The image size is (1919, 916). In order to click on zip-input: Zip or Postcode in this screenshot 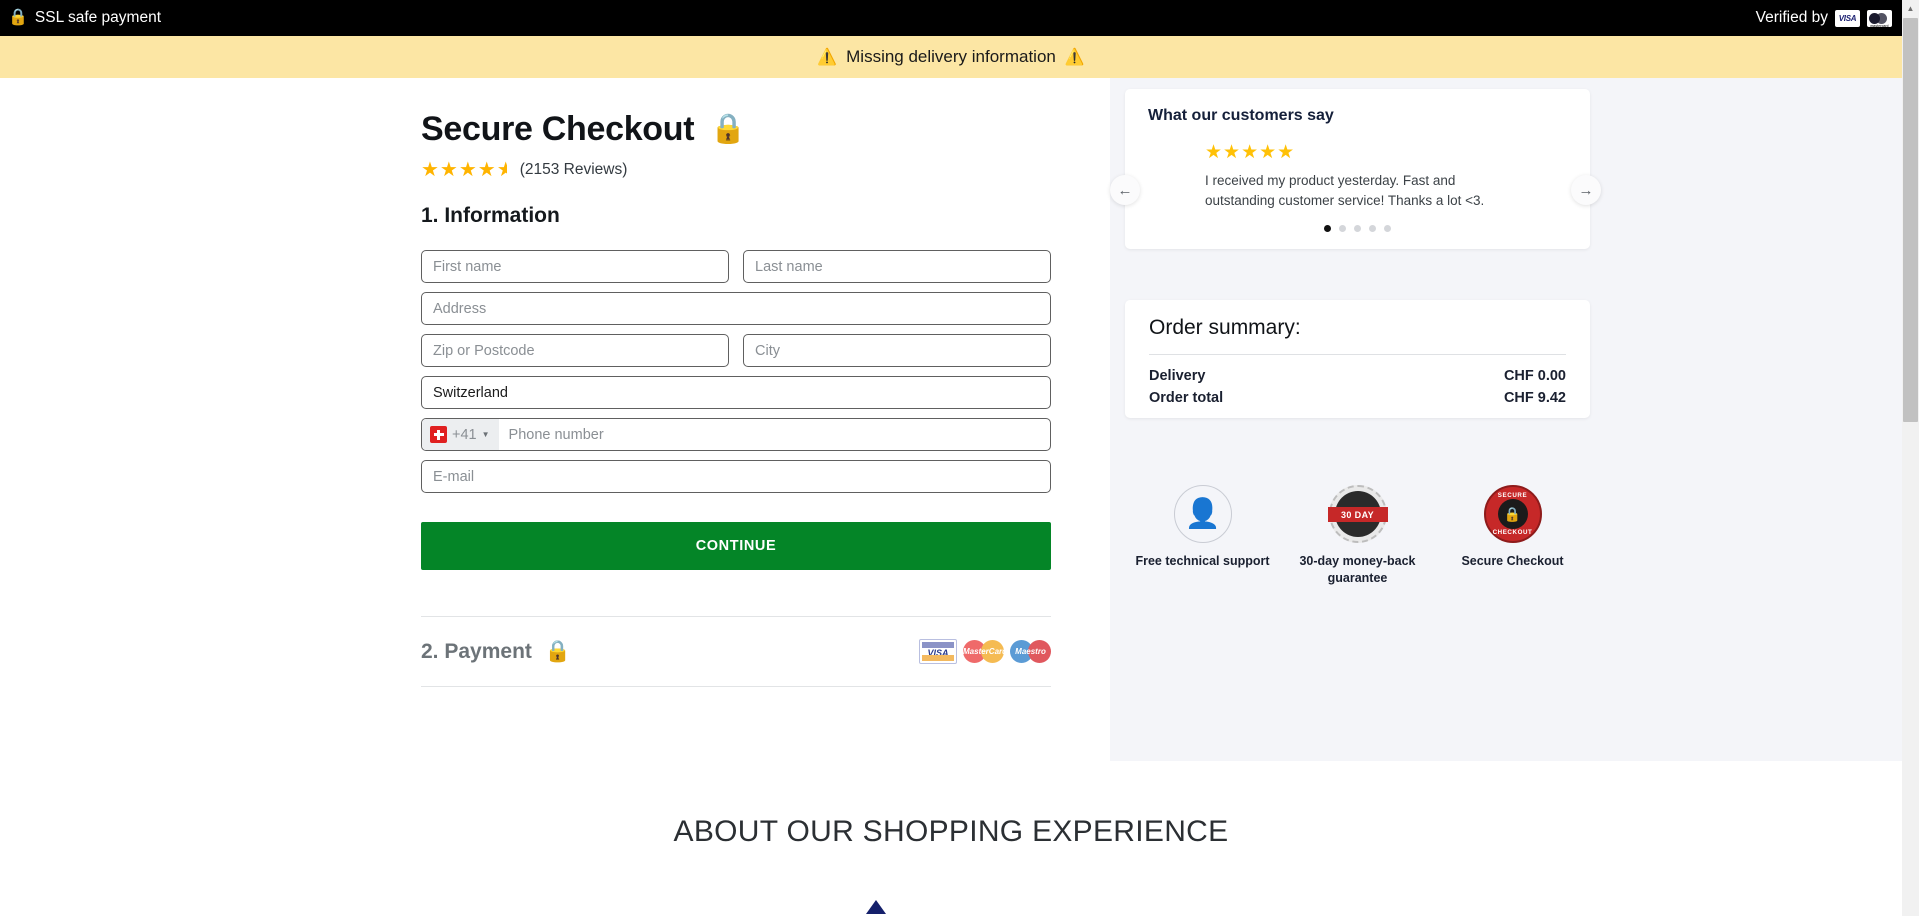, I will do `click(575, 350)`.